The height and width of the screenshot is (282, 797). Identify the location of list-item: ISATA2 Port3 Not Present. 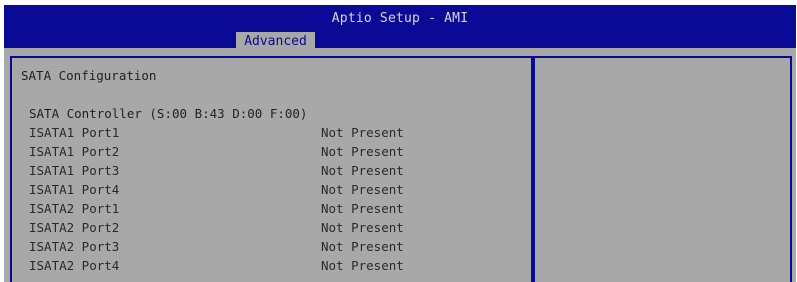
(239, 248).